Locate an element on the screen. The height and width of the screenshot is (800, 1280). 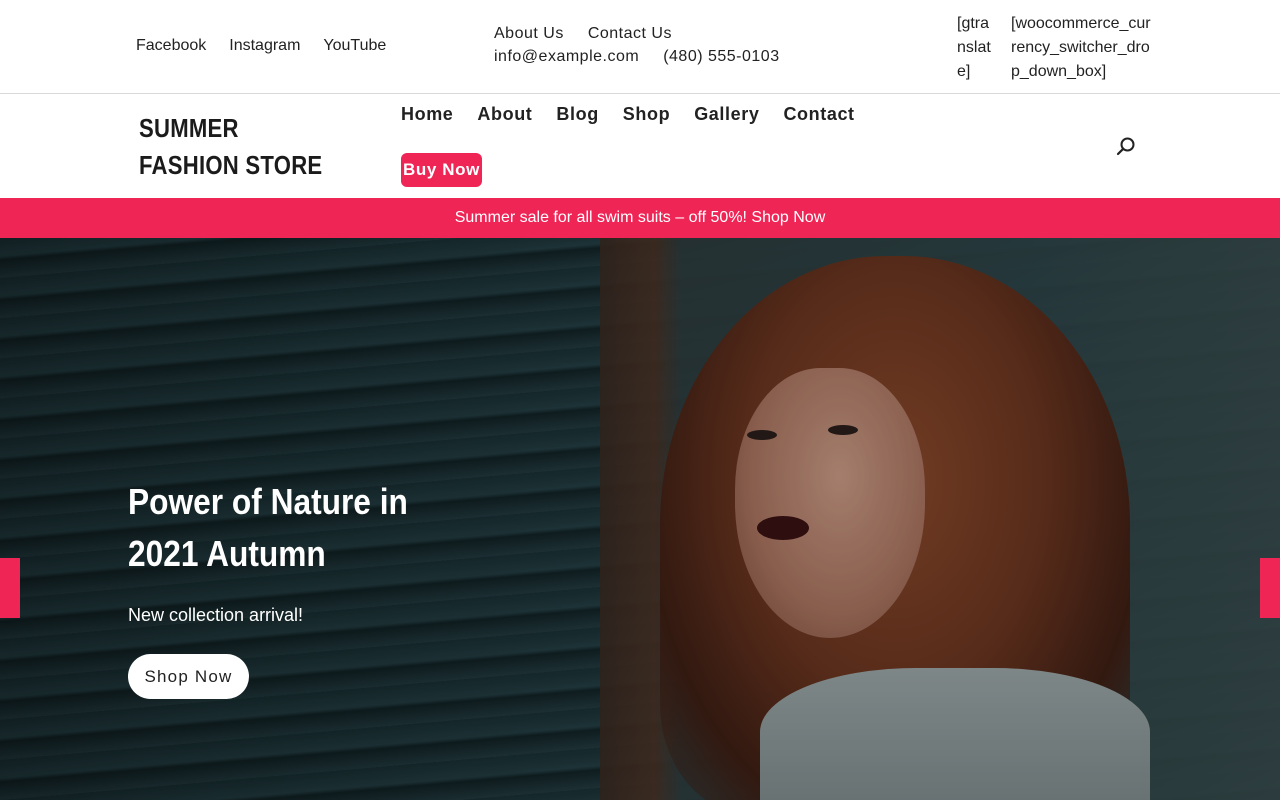
social-links: Facebook Instagram YouTube is located at coordinates (261, 46).